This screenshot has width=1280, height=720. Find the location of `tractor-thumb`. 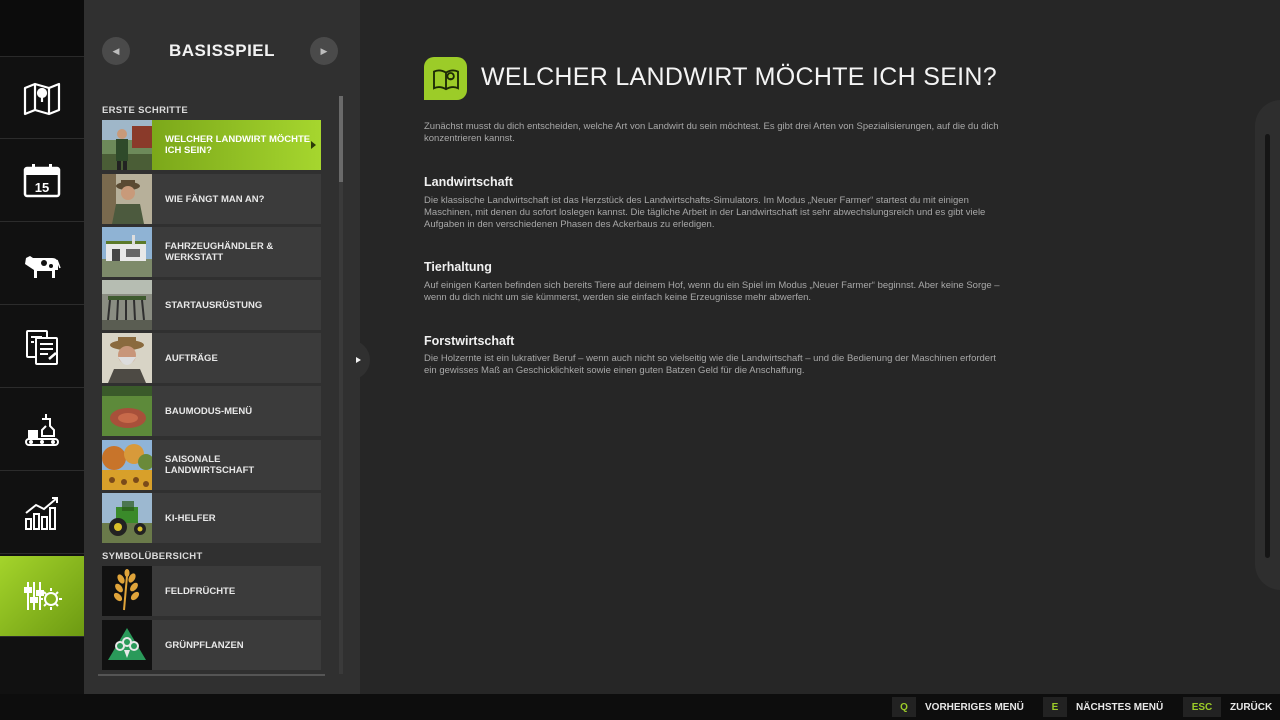

tractor-thumb is located at coordinates (127, 518).